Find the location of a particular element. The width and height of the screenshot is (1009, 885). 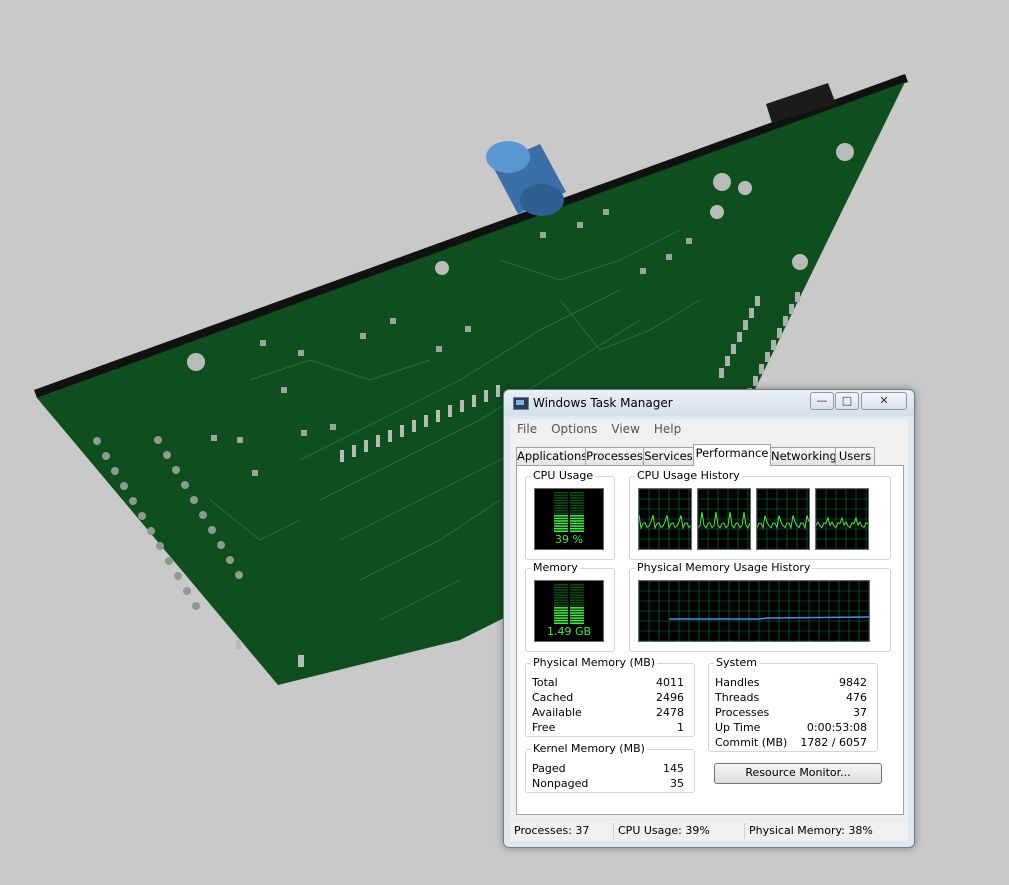

memory-history-label: Physical Memory Usage History is located at coordinates (724, 567).